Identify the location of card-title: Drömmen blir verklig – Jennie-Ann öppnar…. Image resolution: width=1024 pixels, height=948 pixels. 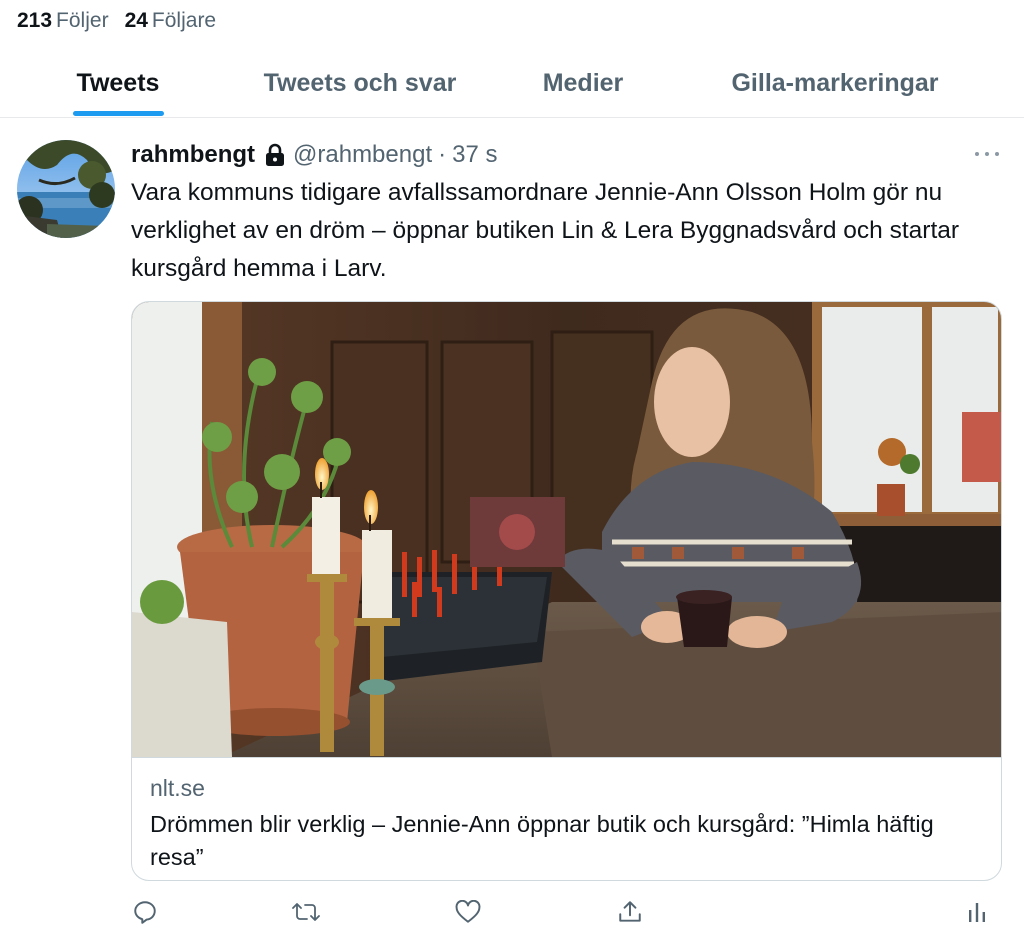
(542, 840).